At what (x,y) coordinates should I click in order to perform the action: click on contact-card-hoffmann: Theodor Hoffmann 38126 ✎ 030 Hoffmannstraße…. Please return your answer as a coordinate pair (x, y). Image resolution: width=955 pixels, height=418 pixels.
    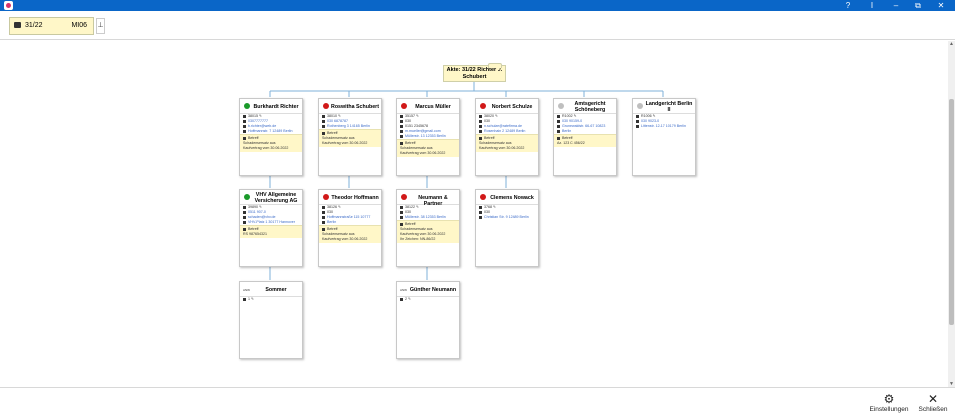
    Looking at the image, I should click on (350, 228).